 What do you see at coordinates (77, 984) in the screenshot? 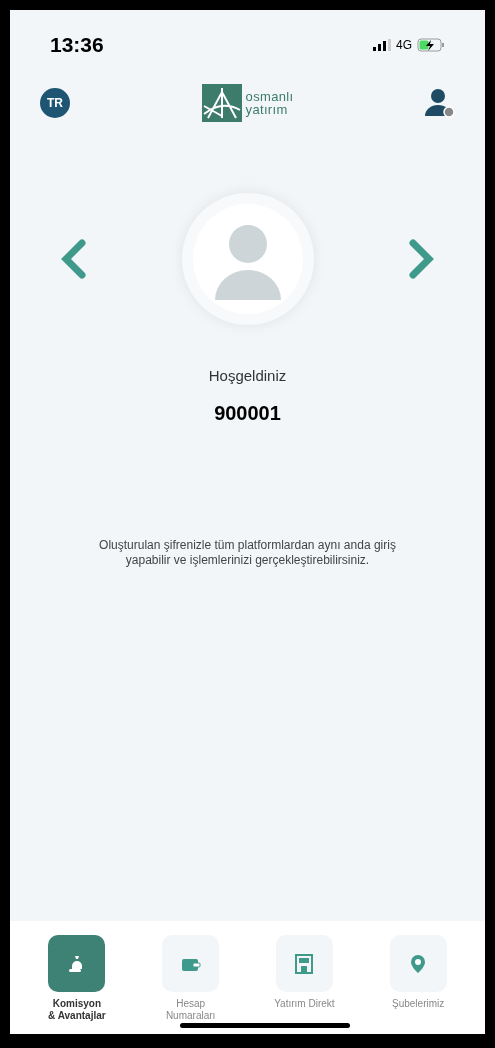
I see `nav-tab: Komisyon & Avantajlar` at bounding box center [77, 984].